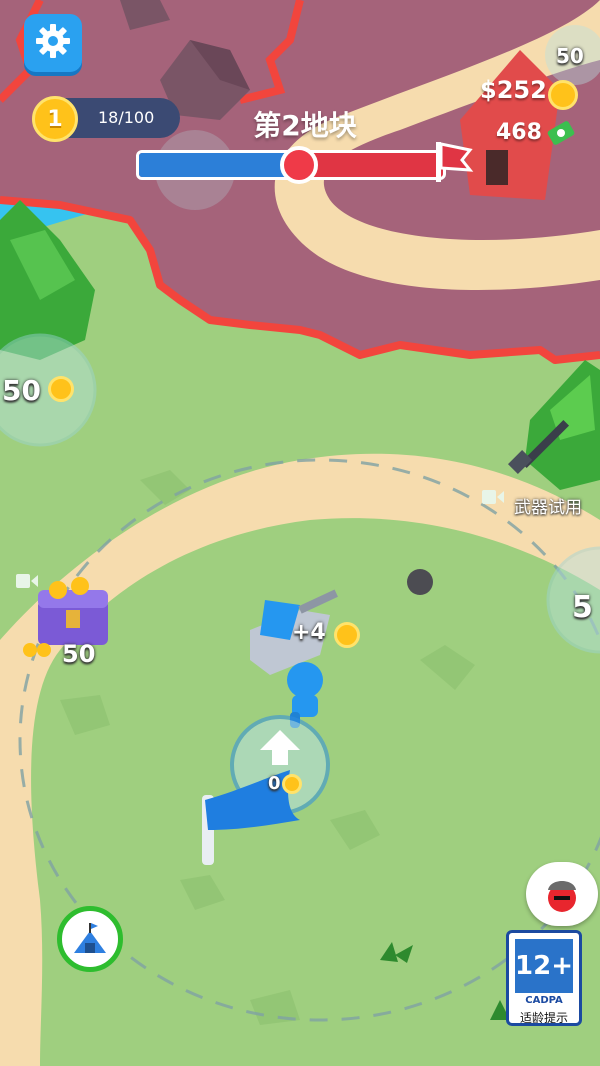 This screenshot has width=600, height=1066. I want to click on cash-amount: 468, so click(519, 132).